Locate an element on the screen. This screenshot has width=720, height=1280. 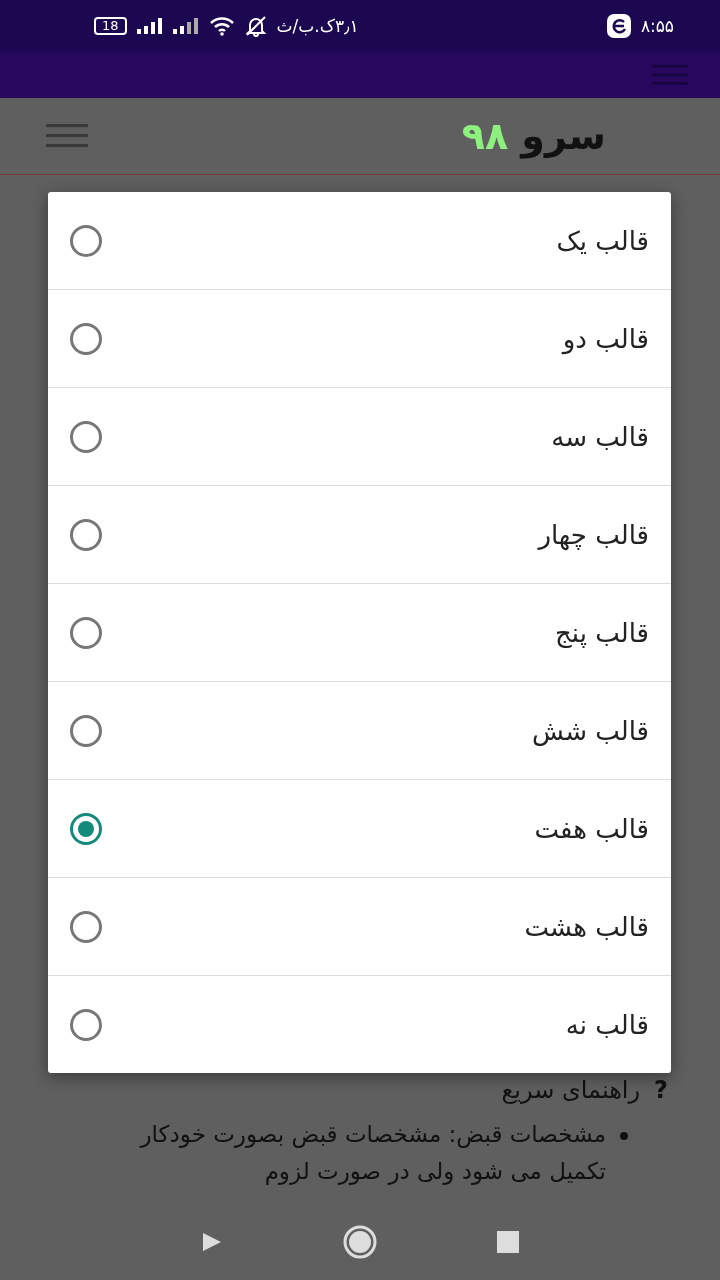
option-row: قالب چهار is located at coordinates (359, 534).